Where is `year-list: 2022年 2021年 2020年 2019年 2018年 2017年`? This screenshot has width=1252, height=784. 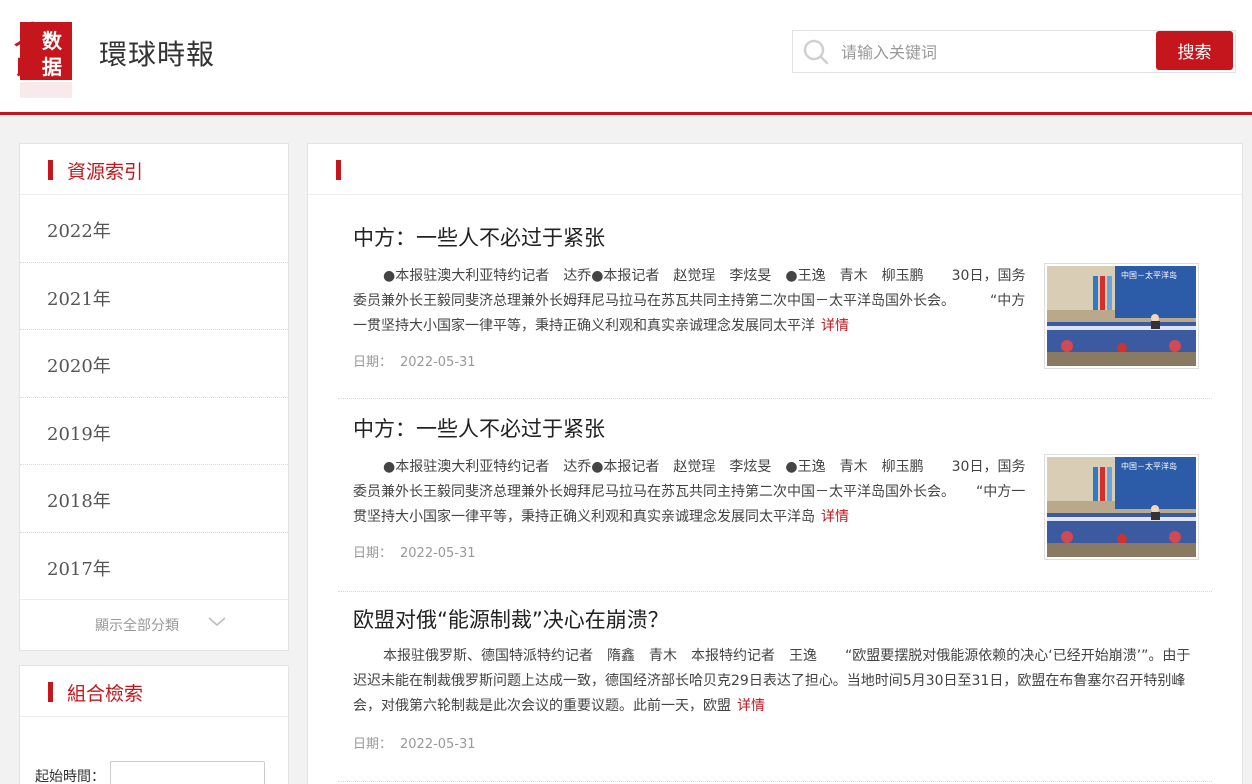
year-list: 2022年 2021年 2020年 2019年 2018年 2017年 is located at coordinates (154, 397).